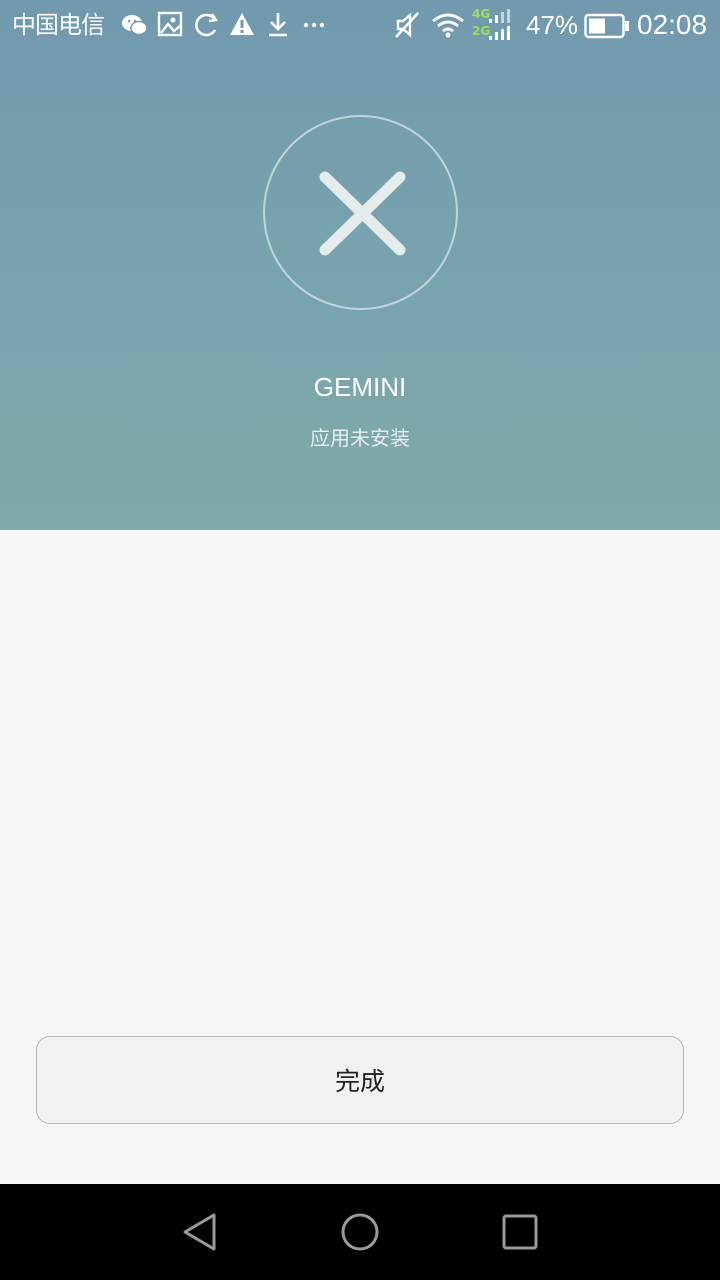 The height and width of the screenshot is (1280, 720). I want to click on install-failed-badge, so click(360, 212).